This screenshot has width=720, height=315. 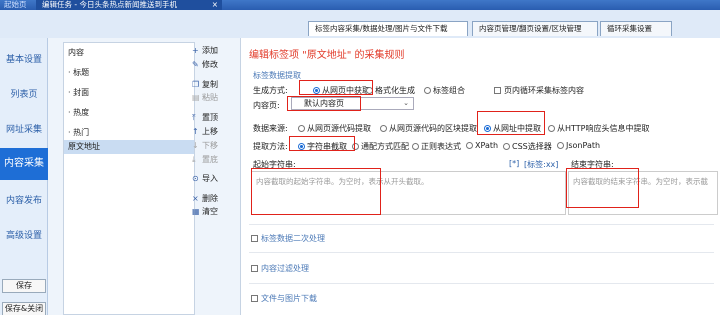 I want to click on title-bar: 起始页 编辑任务 - 今日头条热点新闻推送到手机 ×, so click(x=360, y=5).